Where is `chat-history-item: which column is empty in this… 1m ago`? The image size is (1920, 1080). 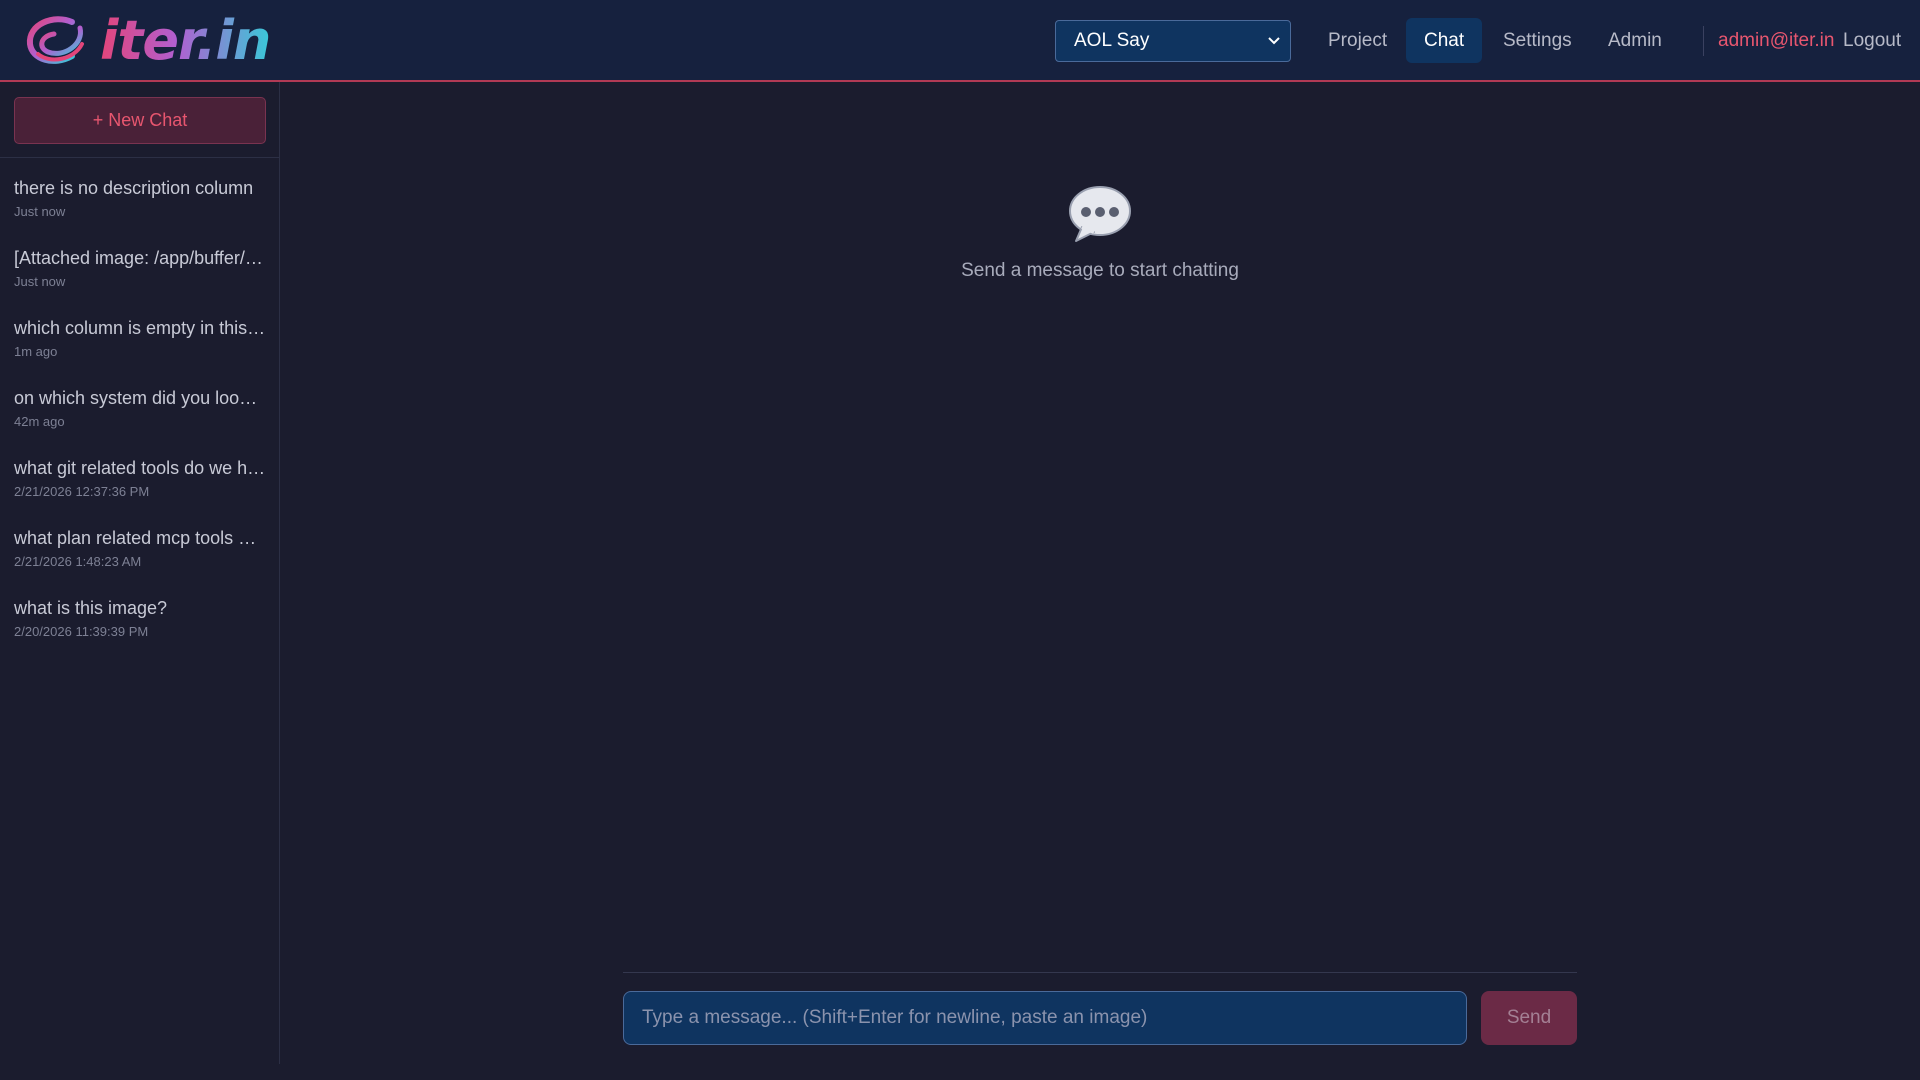 chat-history-item: which column is empty in this… 1m ago is located at coordinates (140, 333).